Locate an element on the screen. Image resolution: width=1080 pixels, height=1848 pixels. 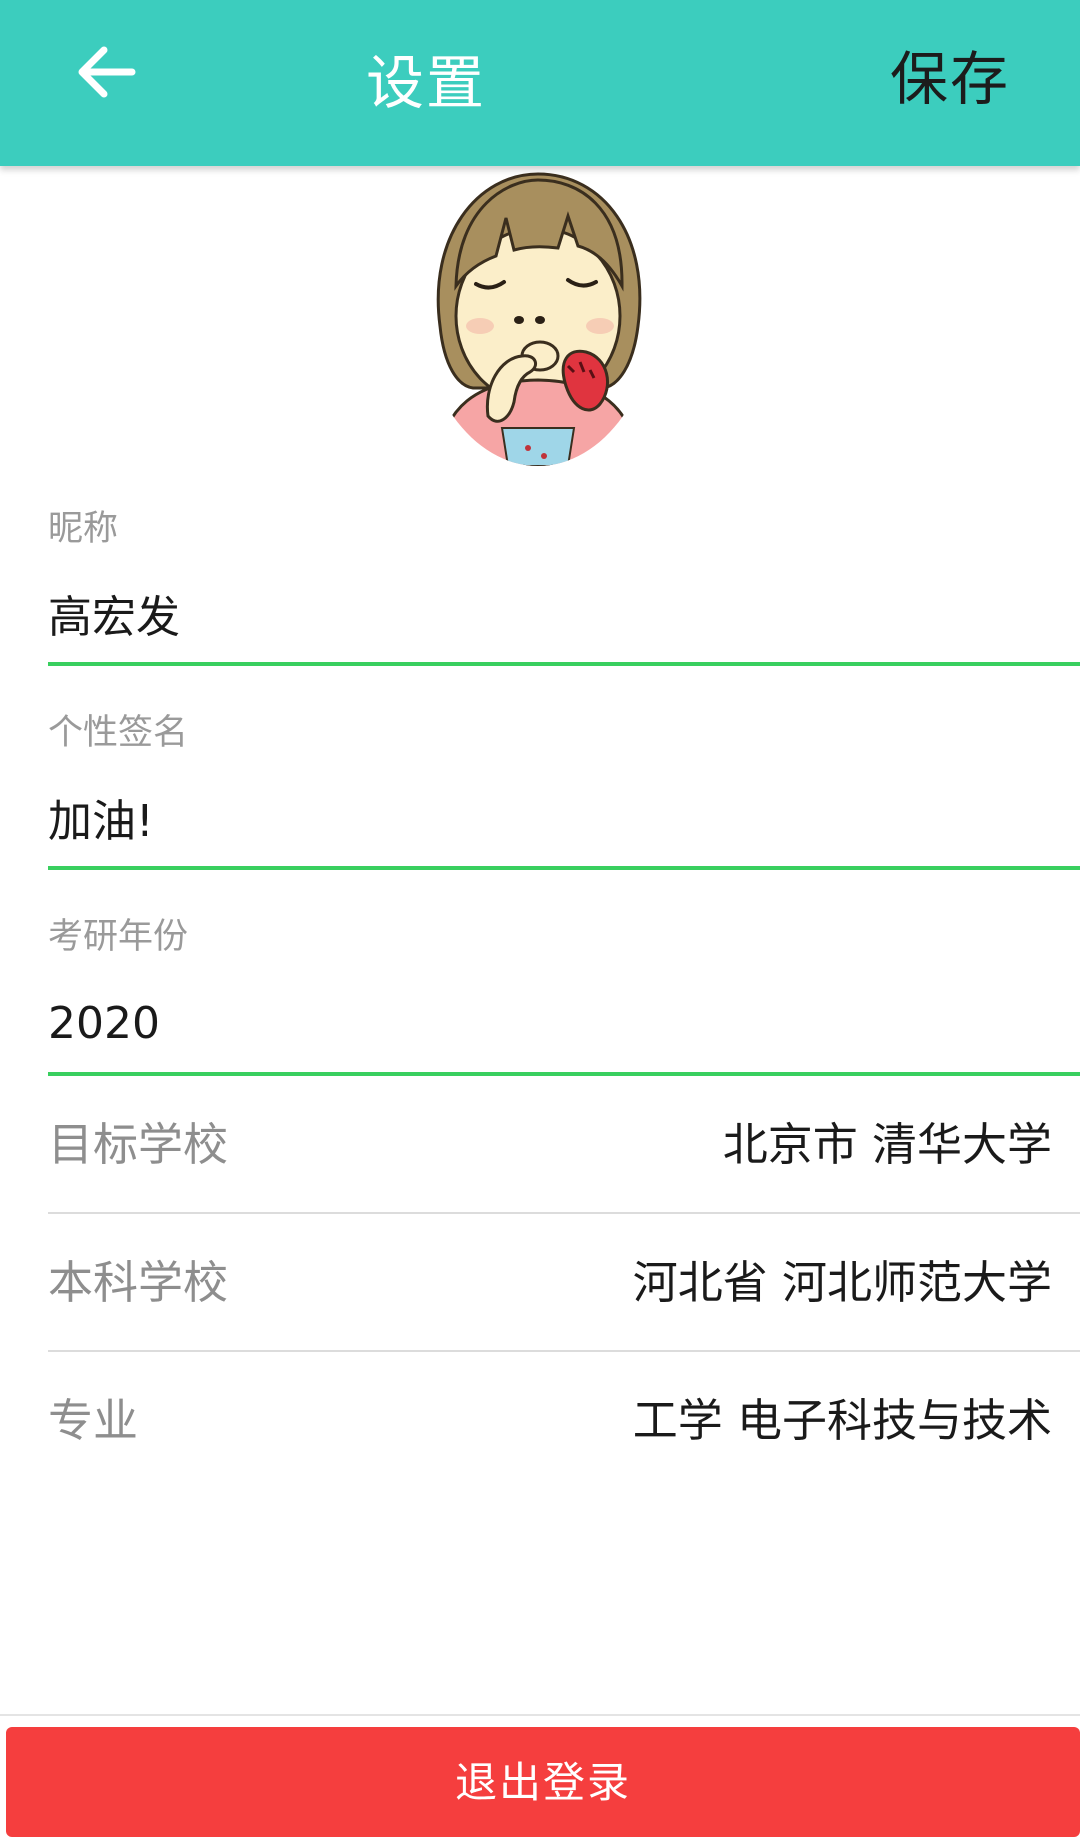
app-header: 设置 保存 is located at coordinates (540, 83).